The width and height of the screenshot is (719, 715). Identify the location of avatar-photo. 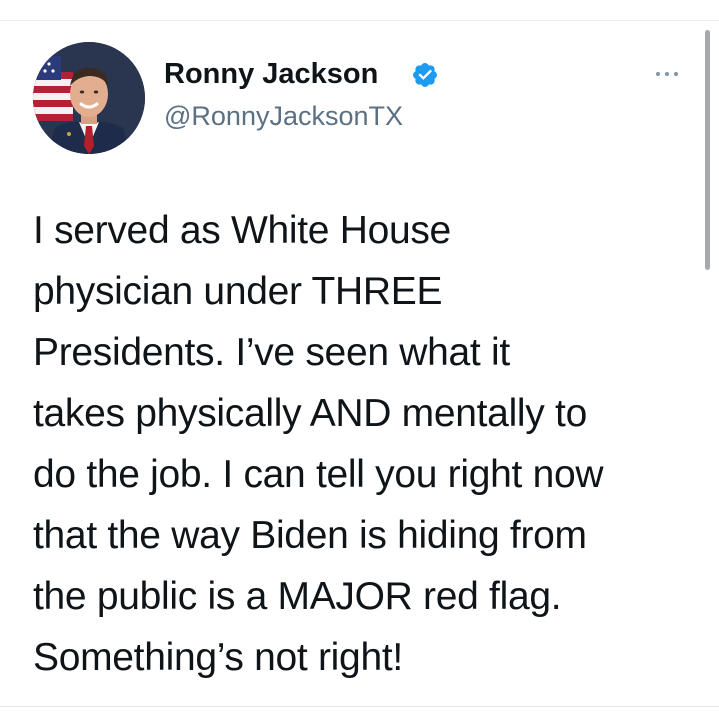
(89, 98).